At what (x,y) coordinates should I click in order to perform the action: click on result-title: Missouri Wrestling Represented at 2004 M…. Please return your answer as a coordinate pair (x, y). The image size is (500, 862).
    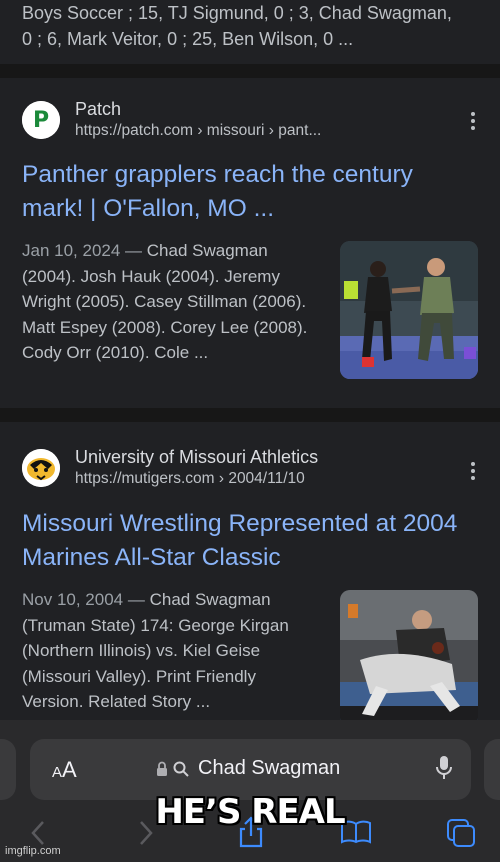
    Looking at the image, I should click on (247, 541).